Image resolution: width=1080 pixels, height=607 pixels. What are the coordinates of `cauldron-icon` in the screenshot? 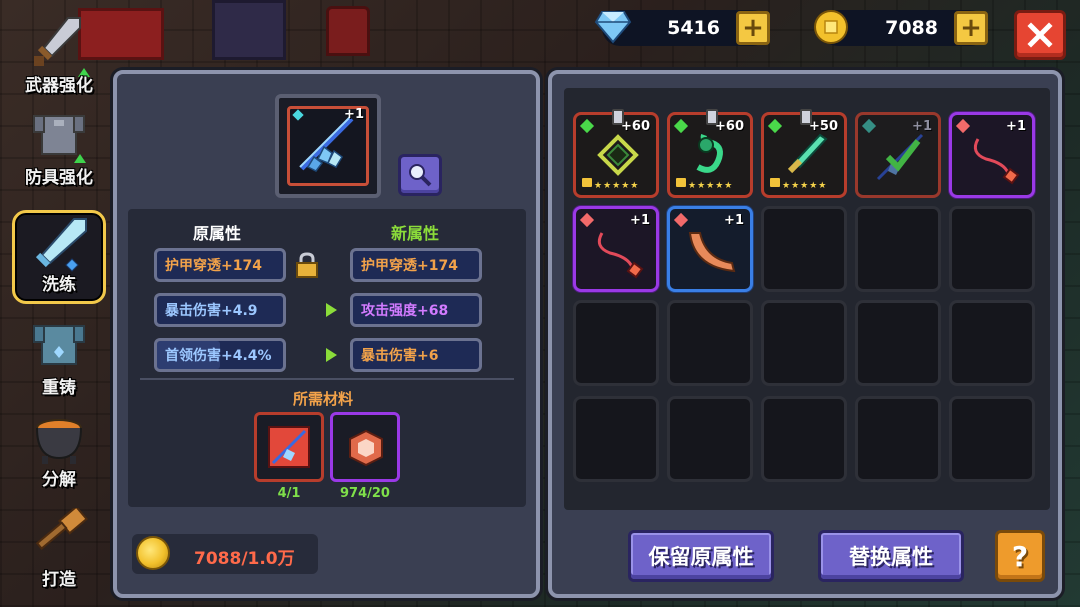 It's located at (59, 441).